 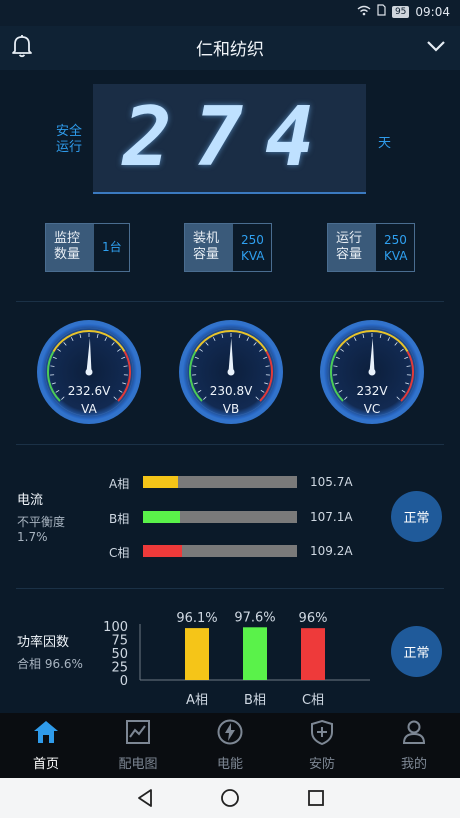 I want to click on safe-run-label: 安全 运行, so click(x=68, y=139).